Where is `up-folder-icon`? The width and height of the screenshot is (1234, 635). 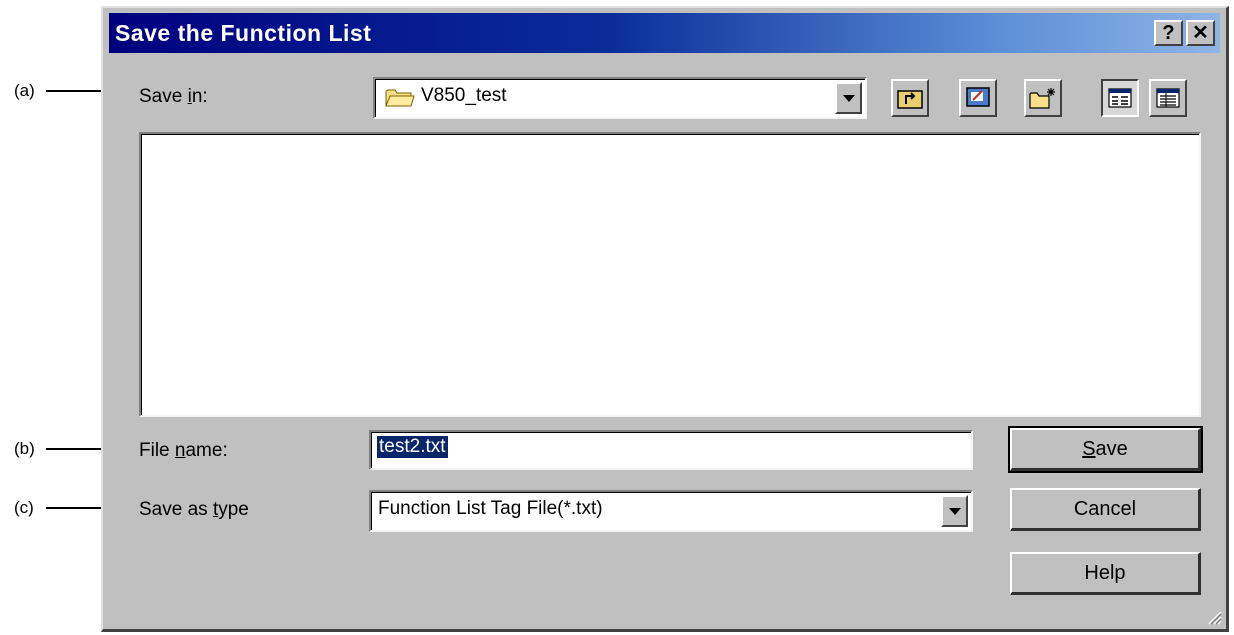 up-folder-icon is located at coordinates (910, 99).